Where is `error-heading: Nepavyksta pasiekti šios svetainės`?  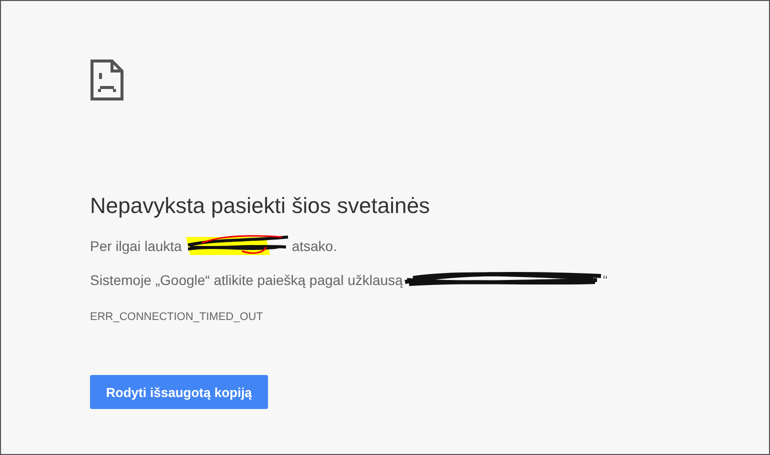 error-heading: Nepavyksta pasiekti šios svetainės is located at coordinates (260, 206).